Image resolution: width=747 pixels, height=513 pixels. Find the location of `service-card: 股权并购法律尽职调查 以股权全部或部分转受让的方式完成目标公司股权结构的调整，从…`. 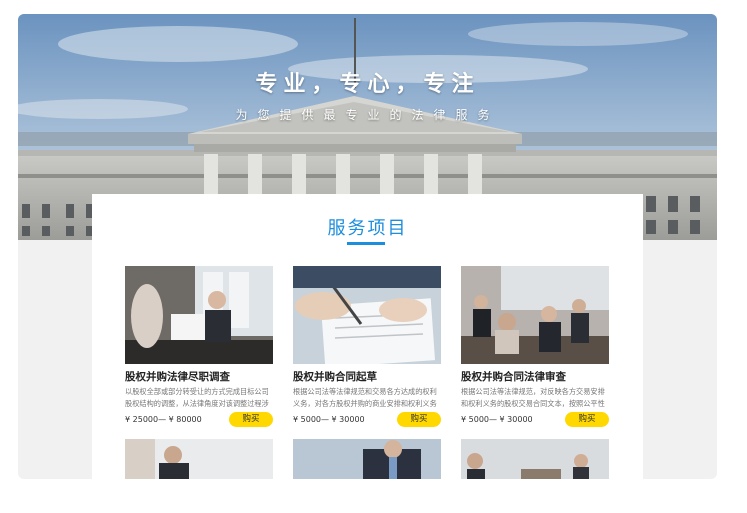

service-card: 股权并购法律尽职调查 以股权全部或部分转受让的方式完成目标公司股权结构的调整，从… is located at coordinates (199, 347).